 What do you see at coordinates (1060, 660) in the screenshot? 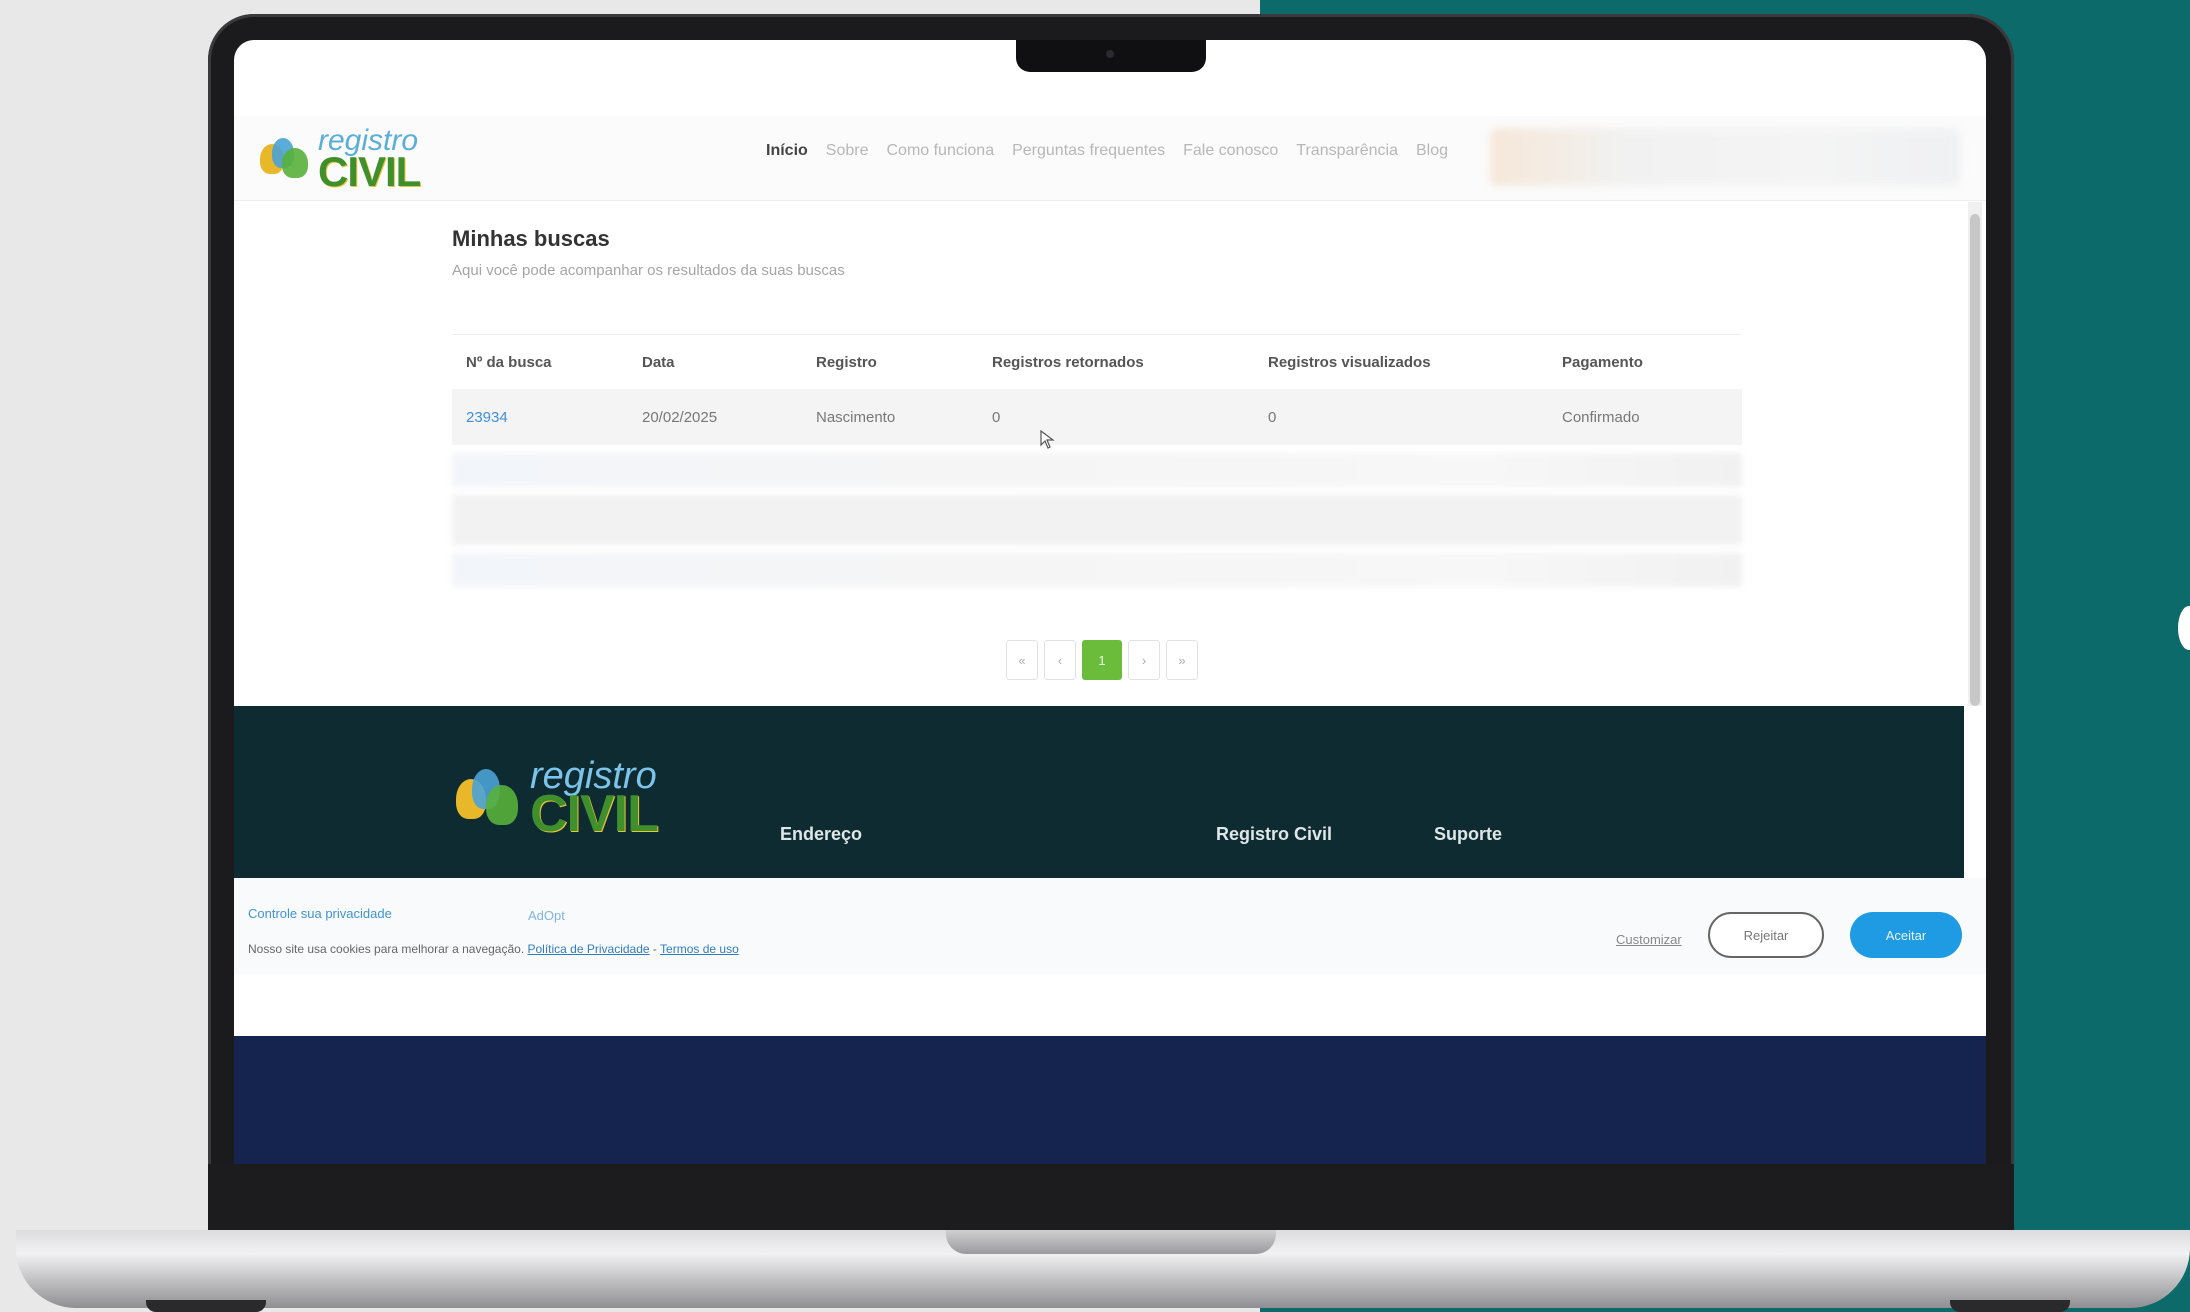
I see `pagination-prev-button: ‹` at bounding box center [1060, 660].